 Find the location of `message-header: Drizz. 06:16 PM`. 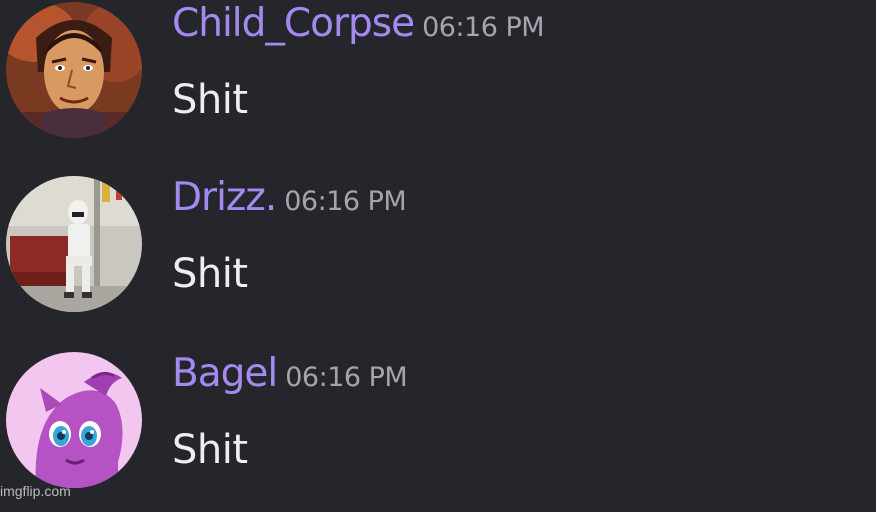

message-header: Drizz. 06:16 PM is located at coordinates (289, 197).